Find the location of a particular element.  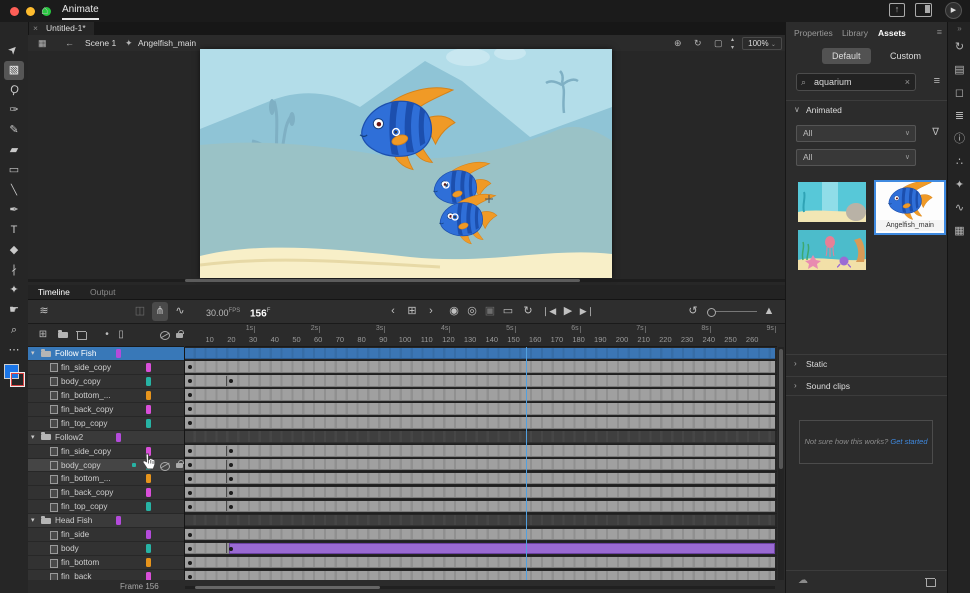

layer-depth-icon: ∿ is located at coordinates (180, 311).